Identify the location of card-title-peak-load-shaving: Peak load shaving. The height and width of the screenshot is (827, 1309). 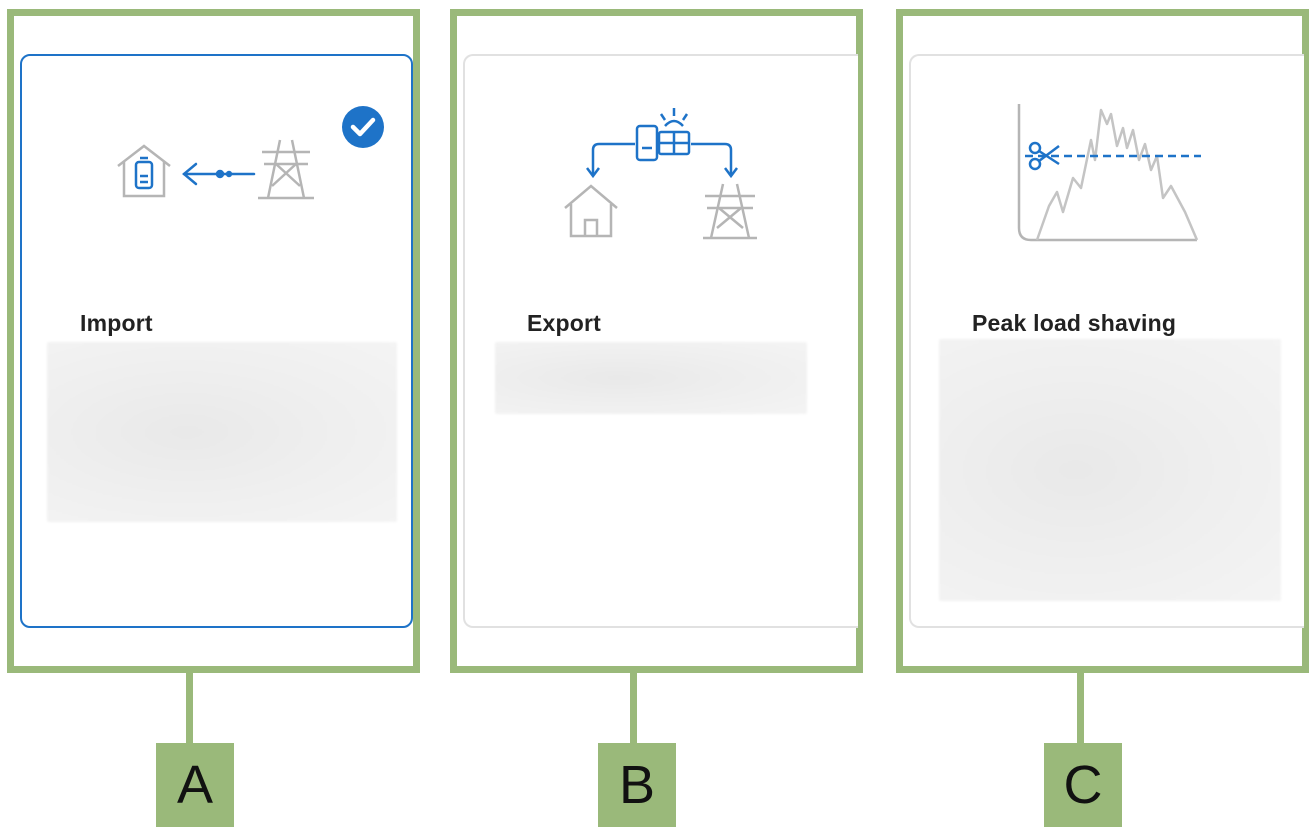
(1074, 323).